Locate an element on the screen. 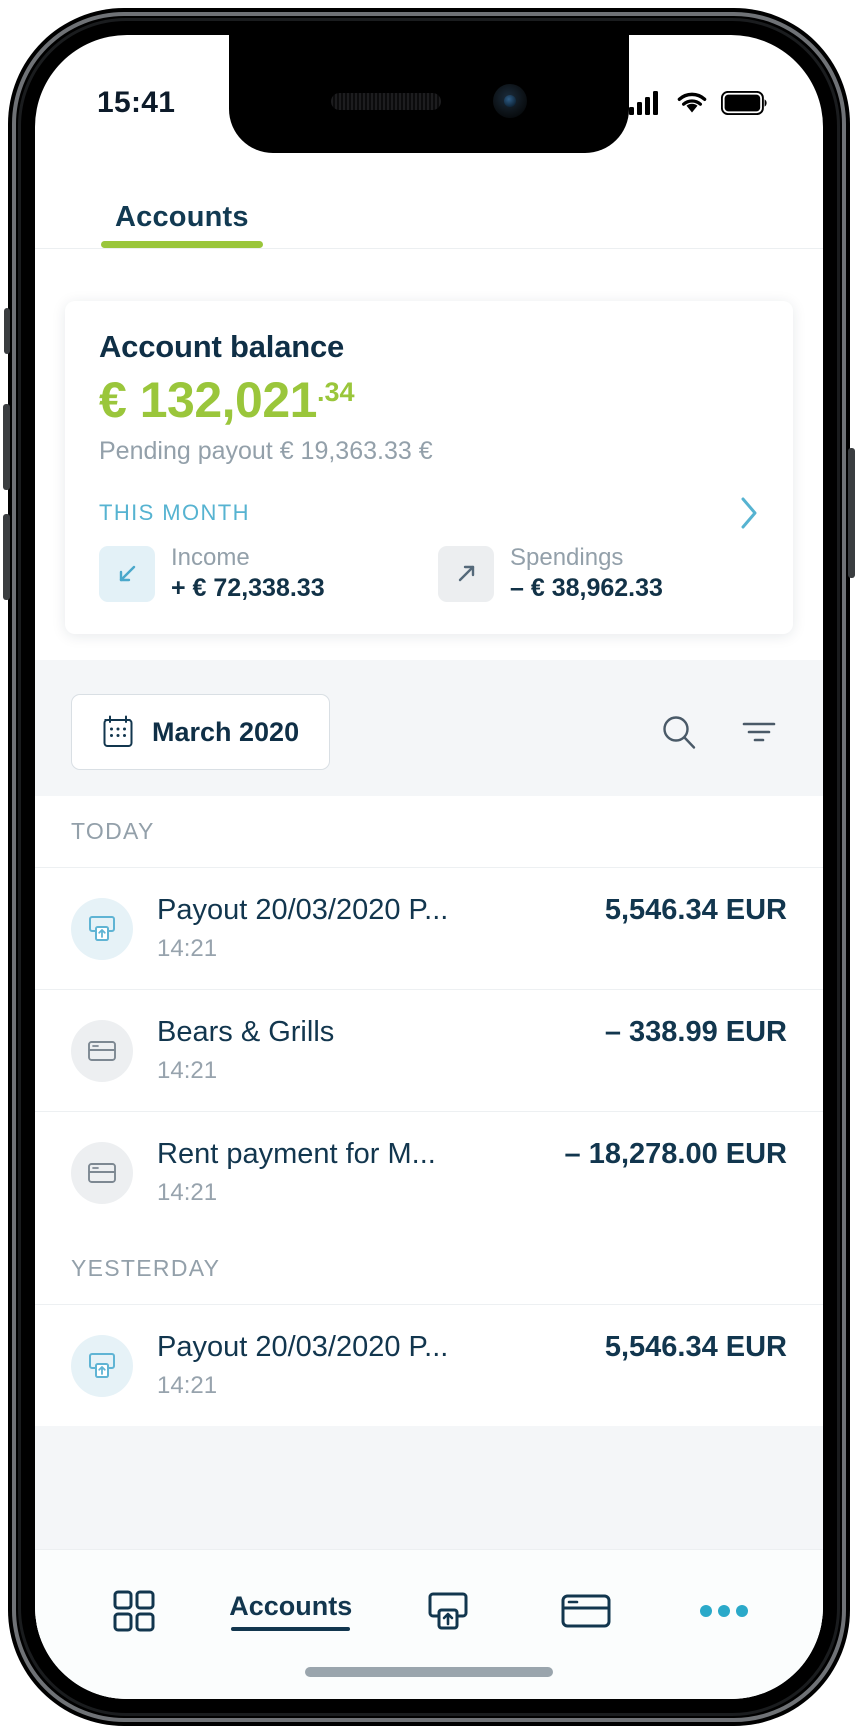 The height and width of the screenshot is (1734, 858). transaction-group-header: TODAY is located at coordinates (429, 832).